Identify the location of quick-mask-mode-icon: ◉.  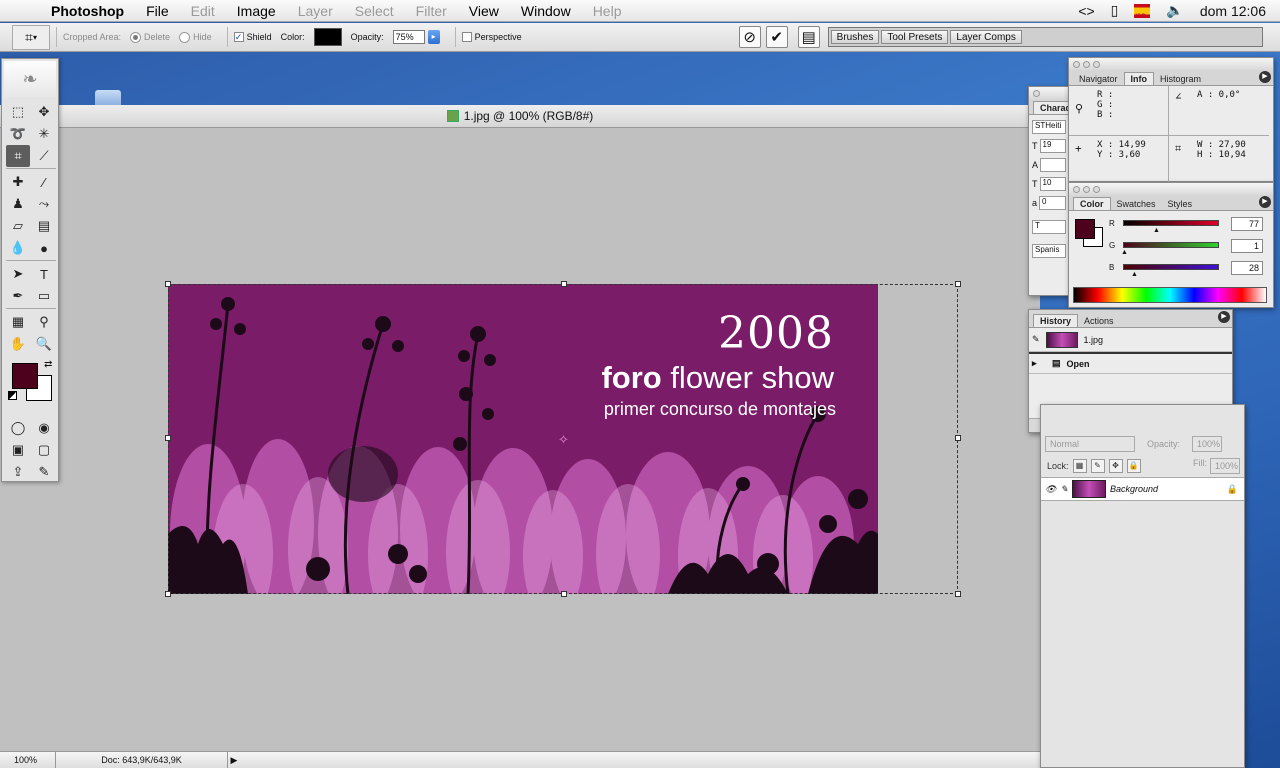
(44, 428).